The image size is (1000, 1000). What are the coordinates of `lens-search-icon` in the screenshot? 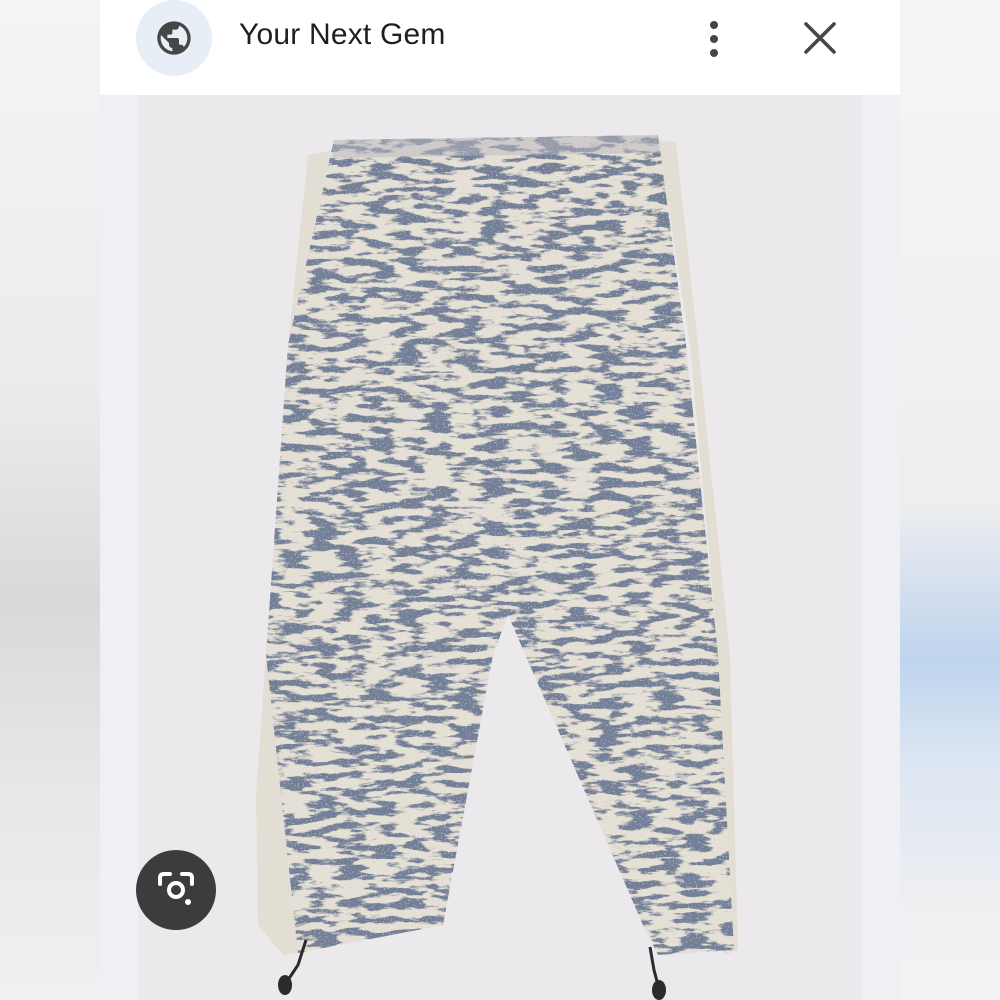 It's located at (176, 888).